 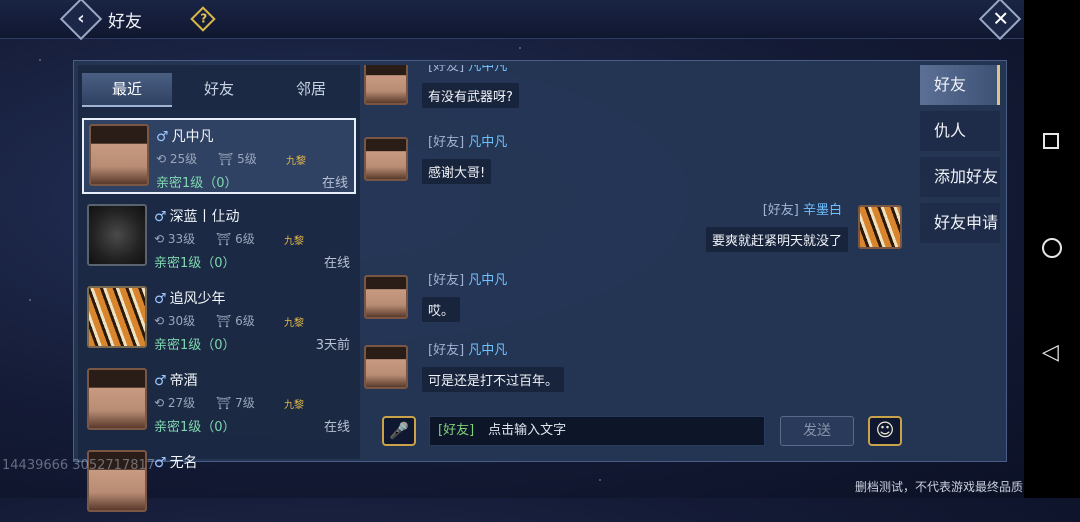 What do you see at coordinates (456, 430) in the screenshot?
I see `input-channel-label: [好友]` at bounding box center [456, 430].